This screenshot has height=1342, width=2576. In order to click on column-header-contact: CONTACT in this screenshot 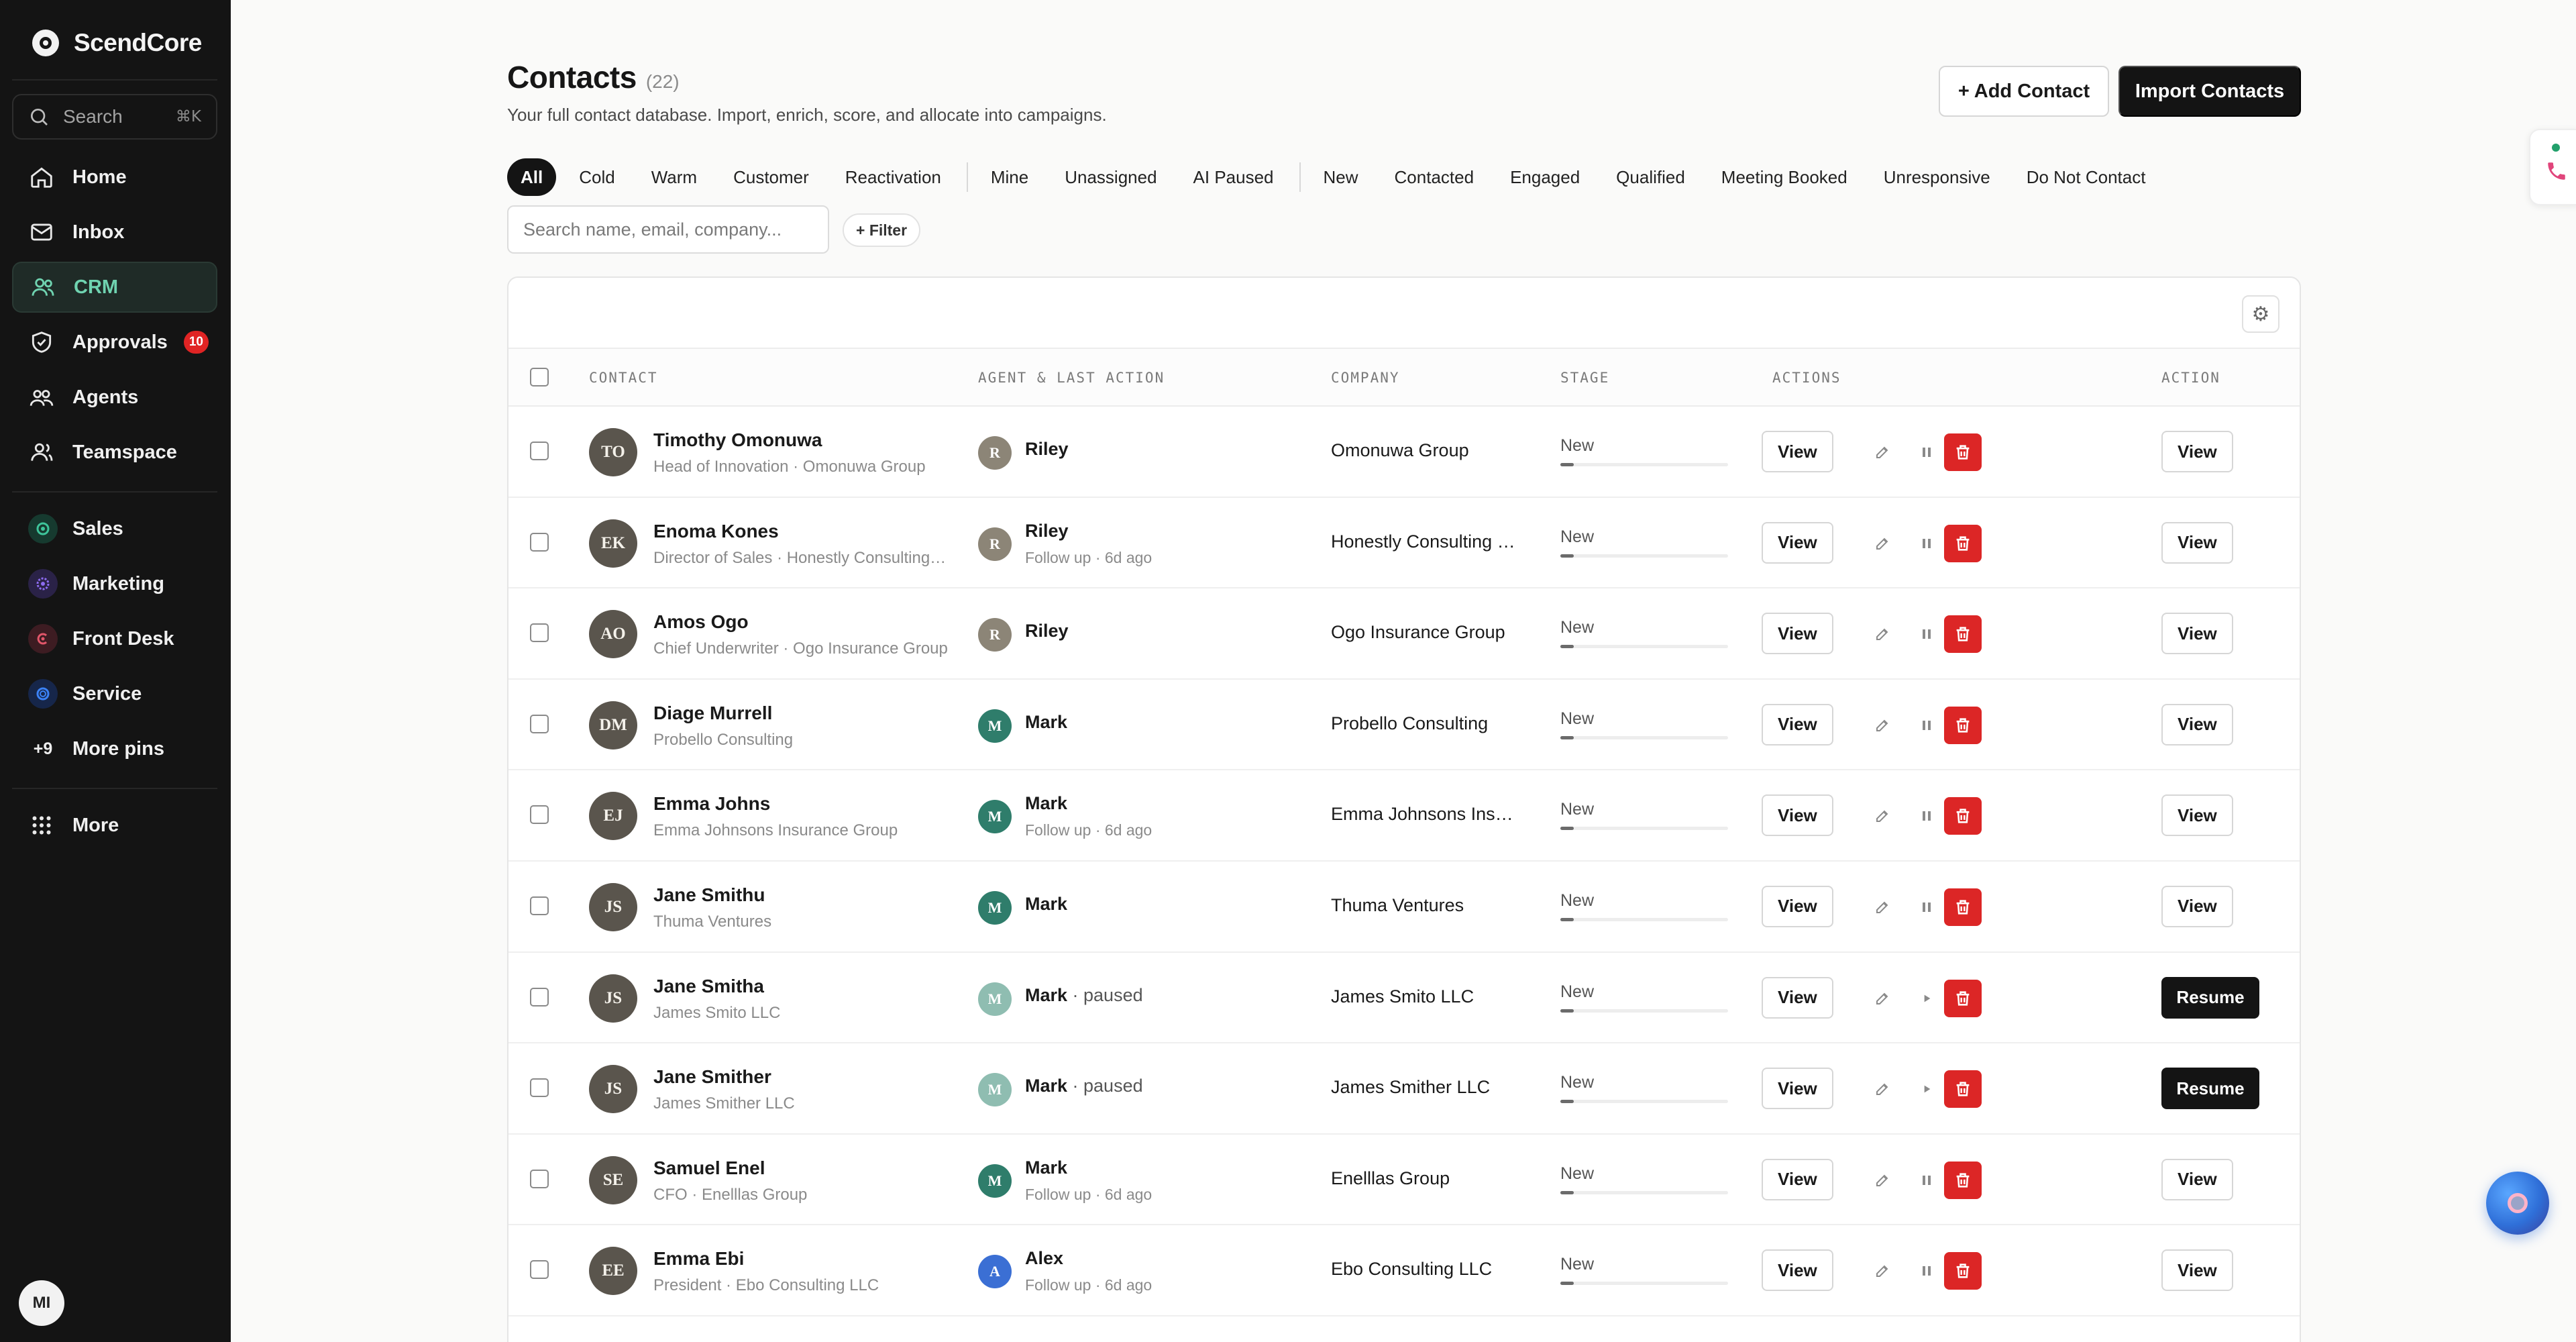, I will do `click(623, 378)`.